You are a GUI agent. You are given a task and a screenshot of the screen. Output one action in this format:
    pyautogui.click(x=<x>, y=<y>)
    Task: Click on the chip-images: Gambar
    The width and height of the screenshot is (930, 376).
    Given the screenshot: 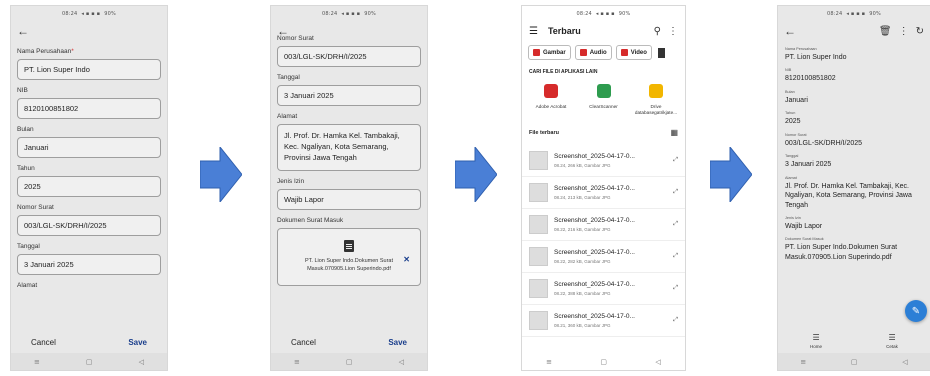 What is the action you would take?
    pyautogui.click(x=549, y=52)
    